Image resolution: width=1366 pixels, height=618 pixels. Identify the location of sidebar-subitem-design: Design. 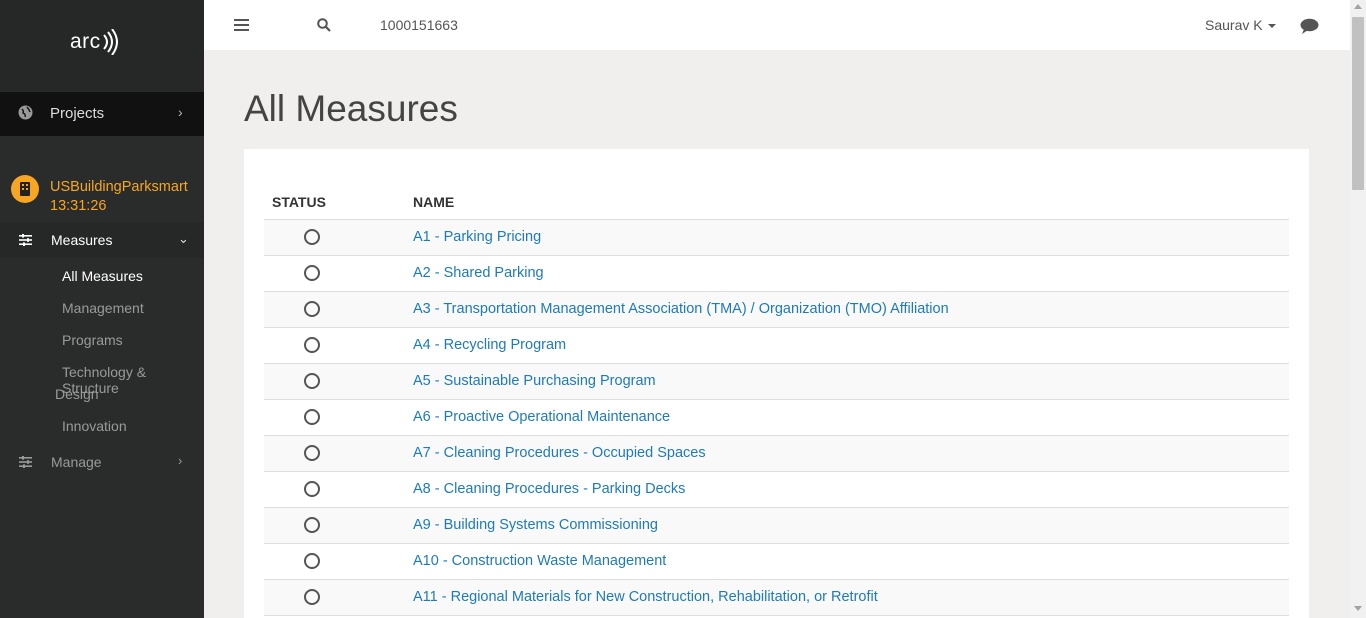
(77, 394).